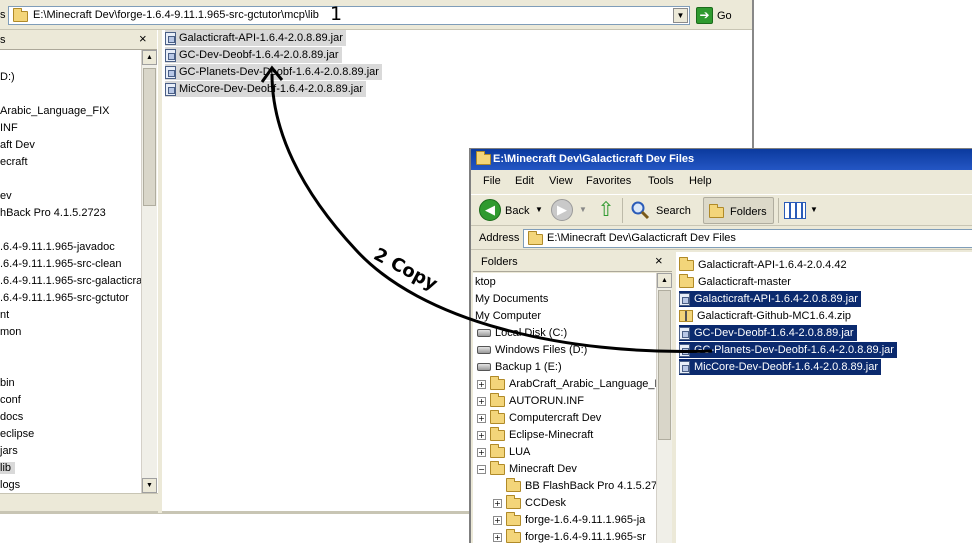 Image resolution: width=972 pixels, height=543 pixels. Describe the element at coordinates (4, 315) in the screenshot. I see `bg-tree-item: nt` at that location.